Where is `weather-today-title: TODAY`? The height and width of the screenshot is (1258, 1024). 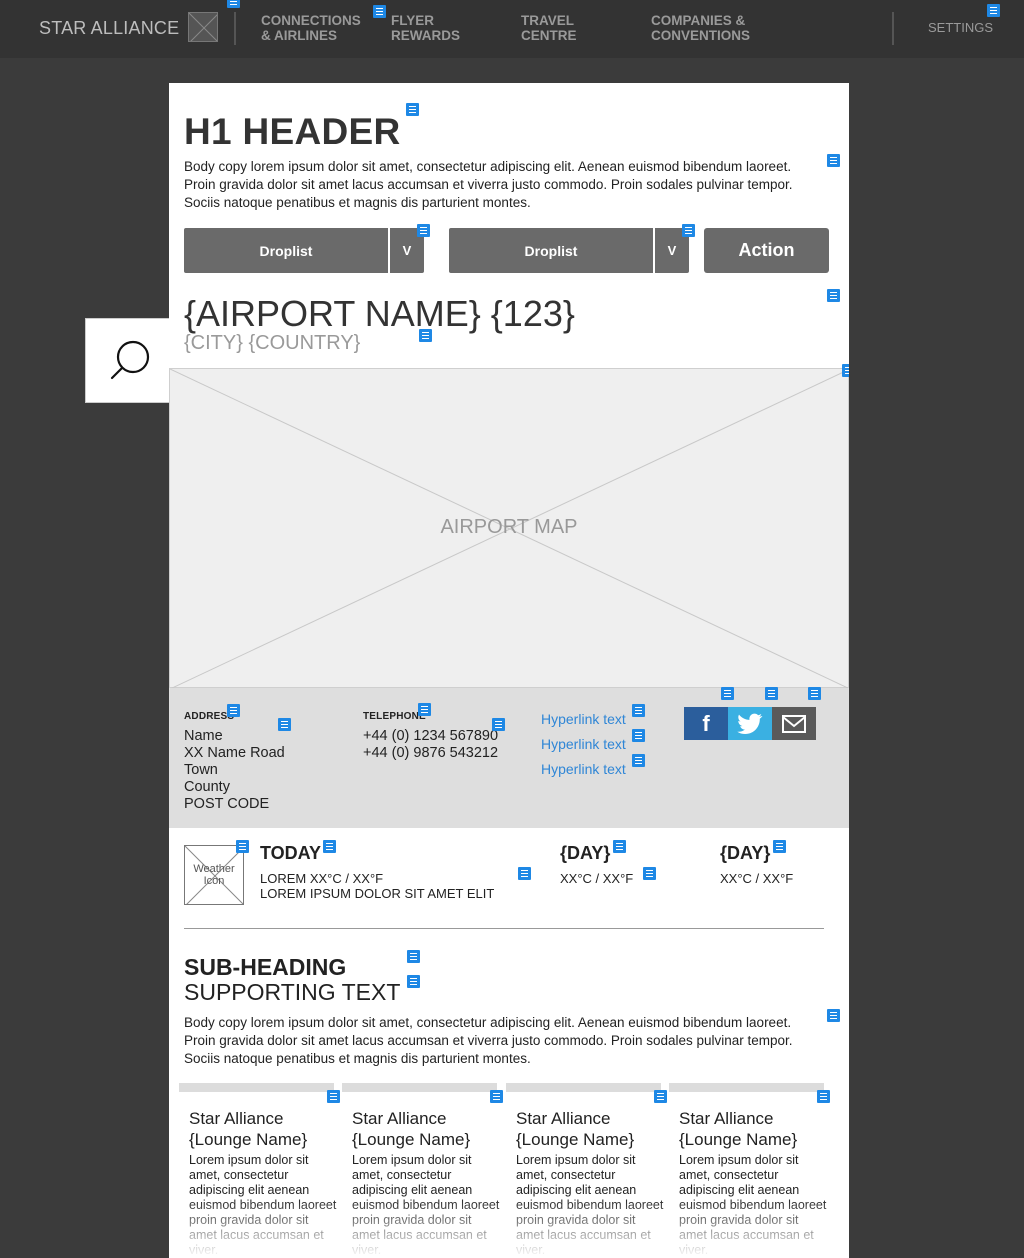
weather-today-title: TODAY is located at coordinates (291, 853).